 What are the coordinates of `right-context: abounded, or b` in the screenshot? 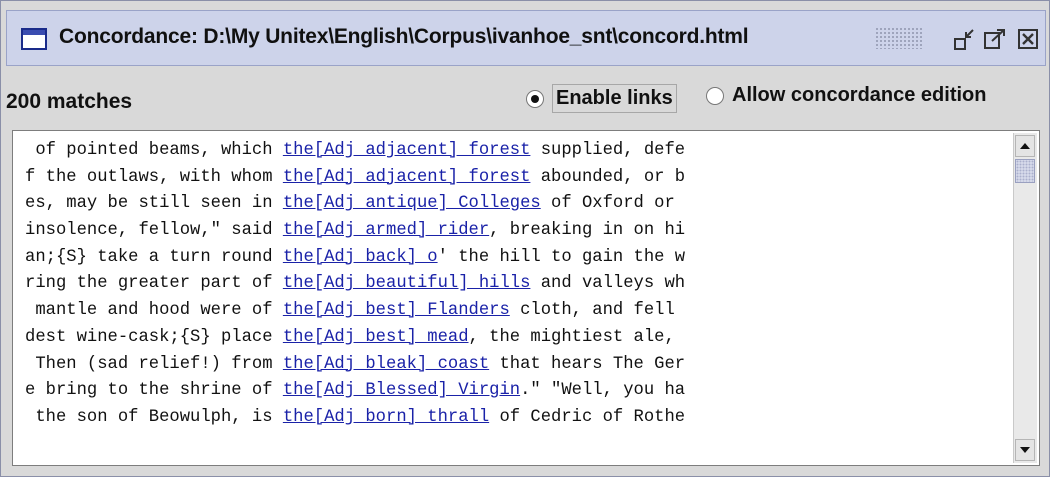 It's located at (608, 177).